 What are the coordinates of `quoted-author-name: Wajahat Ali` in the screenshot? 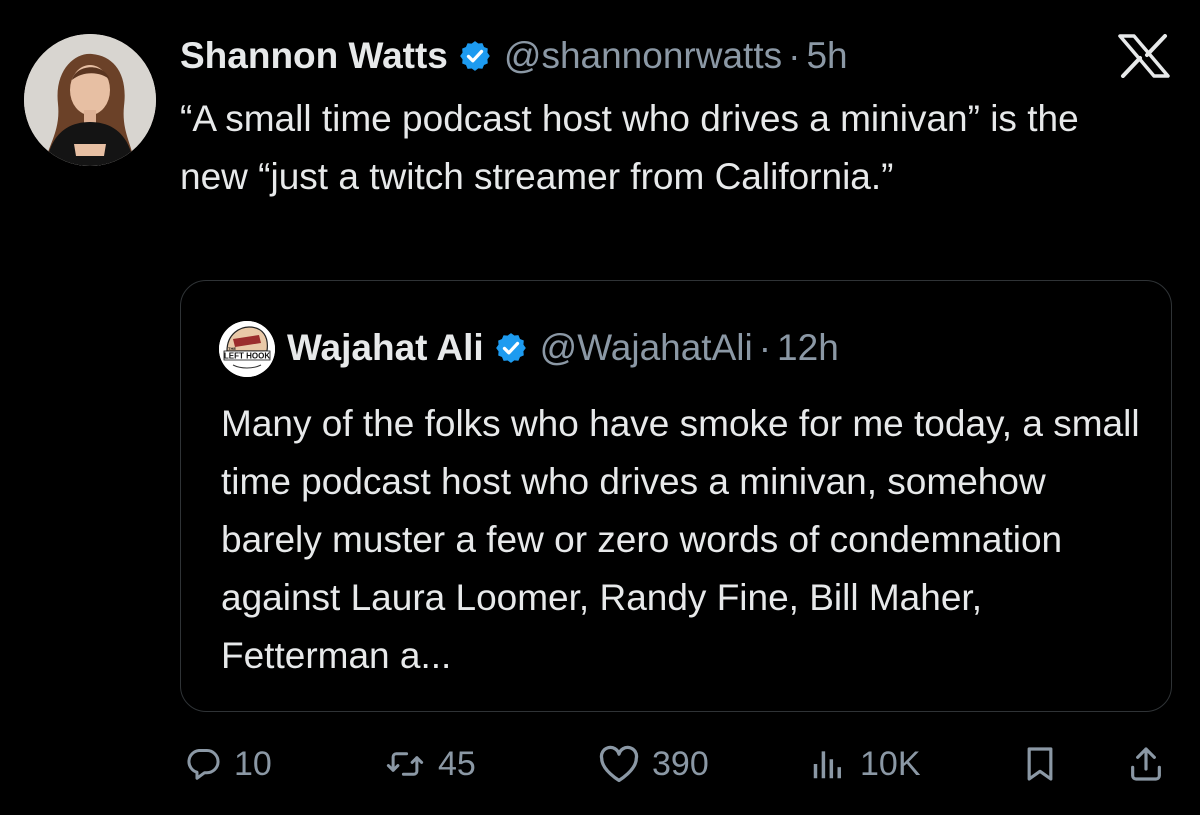 It's located at (385, 348).